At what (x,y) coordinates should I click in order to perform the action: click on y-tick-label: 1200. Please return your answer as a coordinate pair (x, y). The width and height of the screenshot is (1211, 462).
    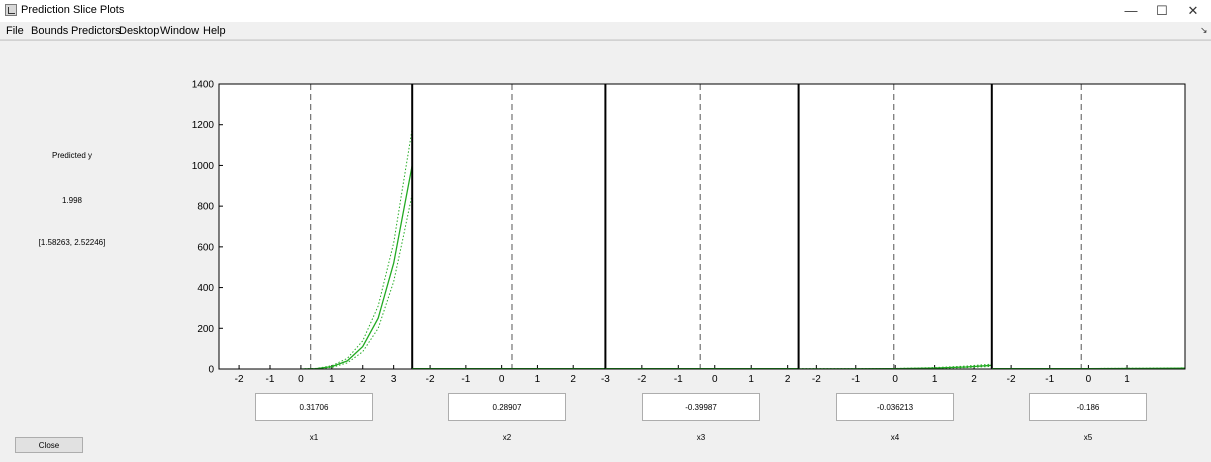
    Looking at the image, I should click on (203, 125).